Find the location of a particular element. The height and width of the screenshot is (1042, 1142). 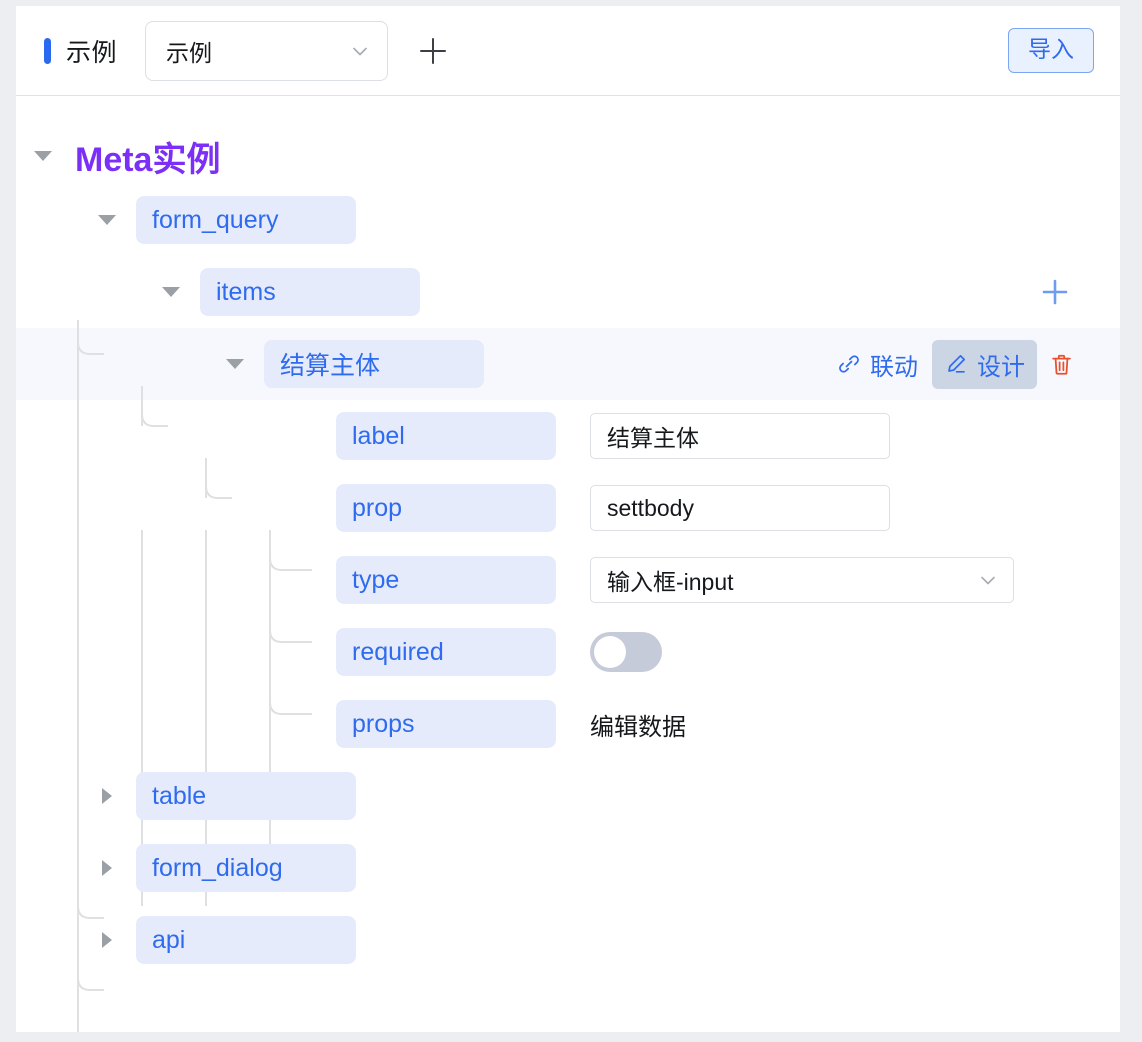

tree-root-row: Meta实例 is located at coordinates (568, 156).